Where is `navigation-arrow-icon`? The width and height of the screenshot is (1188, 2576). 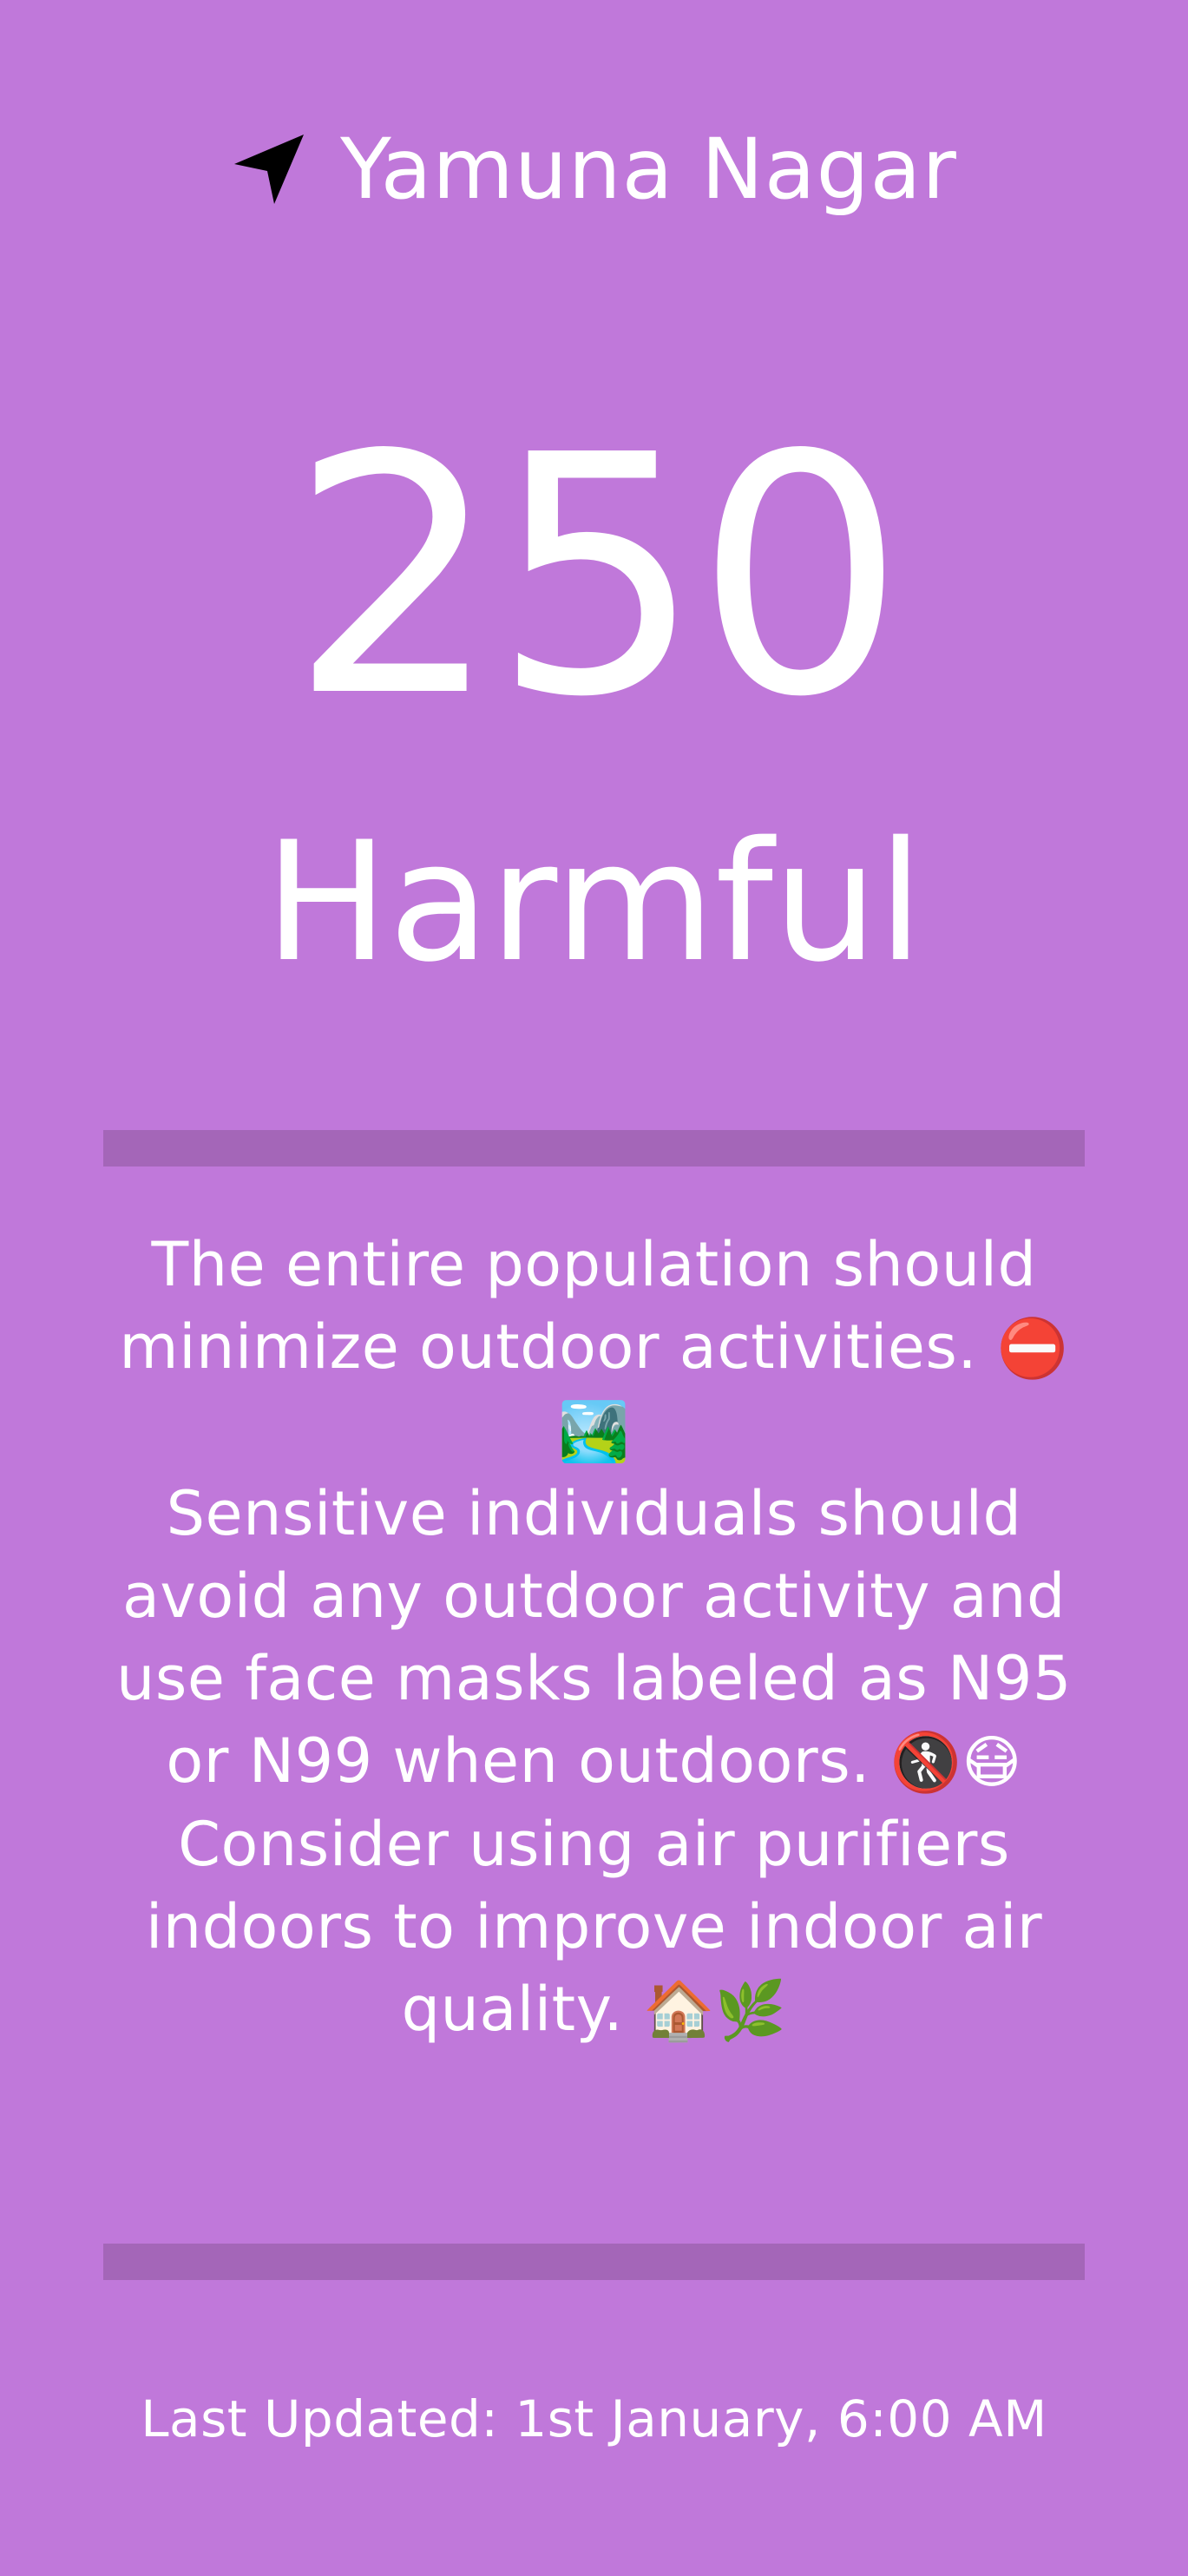 navigation-arrow-icon is located at coordinates (269, 169).